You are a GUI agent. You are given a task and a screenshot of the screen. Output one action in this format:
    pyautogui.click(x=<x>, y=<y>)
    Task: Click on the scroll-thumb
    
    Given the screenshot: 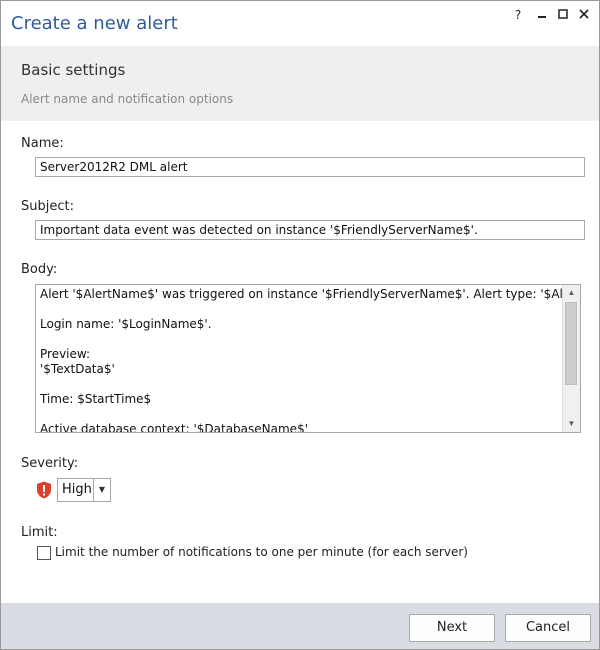 What is the action you would take?
    pyautogui.click(x=571, y=343)
    